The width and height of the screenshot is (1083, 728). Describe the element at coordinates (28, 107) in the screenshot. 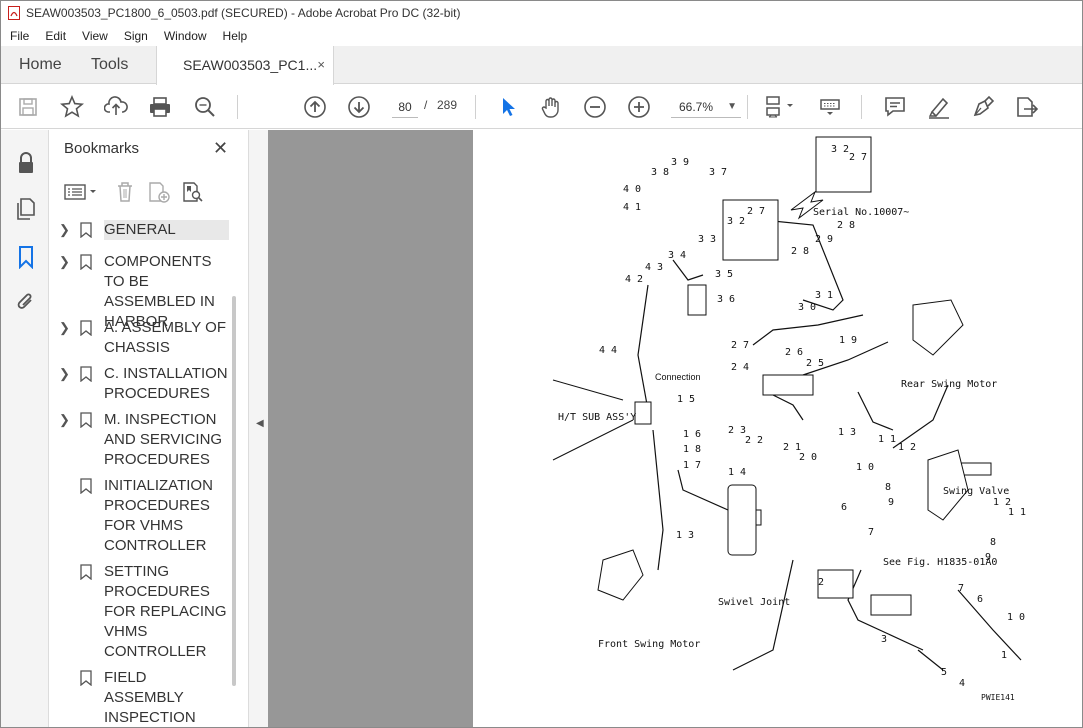

I see `save-icon` at that location.